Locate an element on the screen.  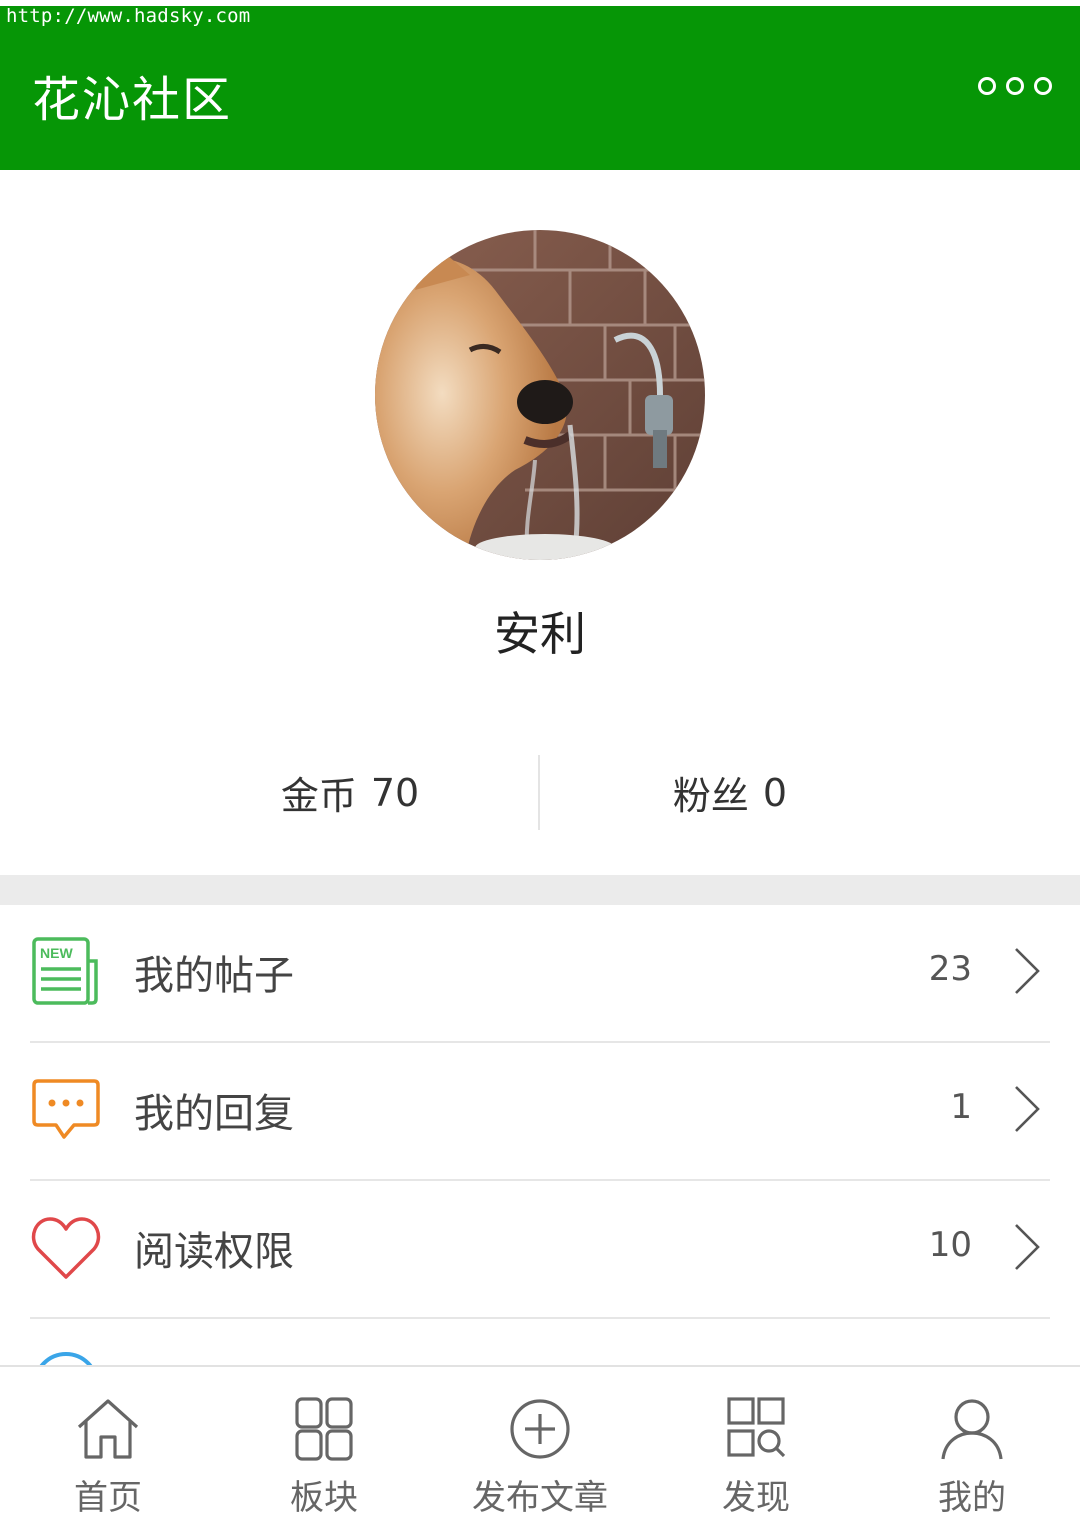
svg-text: NEW is located at coordinates (56, 953).